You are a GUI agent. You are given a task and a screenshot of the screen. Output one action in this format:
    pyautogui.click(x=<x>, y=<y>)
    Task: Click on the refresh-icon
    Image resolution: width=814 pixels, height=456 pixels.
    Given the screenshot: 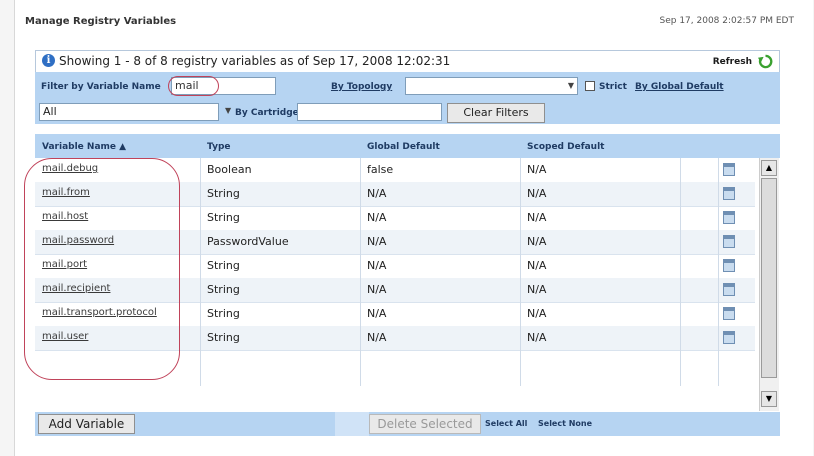 What is the action you would take?
    pyautogui.click(x=765, y=61)
    